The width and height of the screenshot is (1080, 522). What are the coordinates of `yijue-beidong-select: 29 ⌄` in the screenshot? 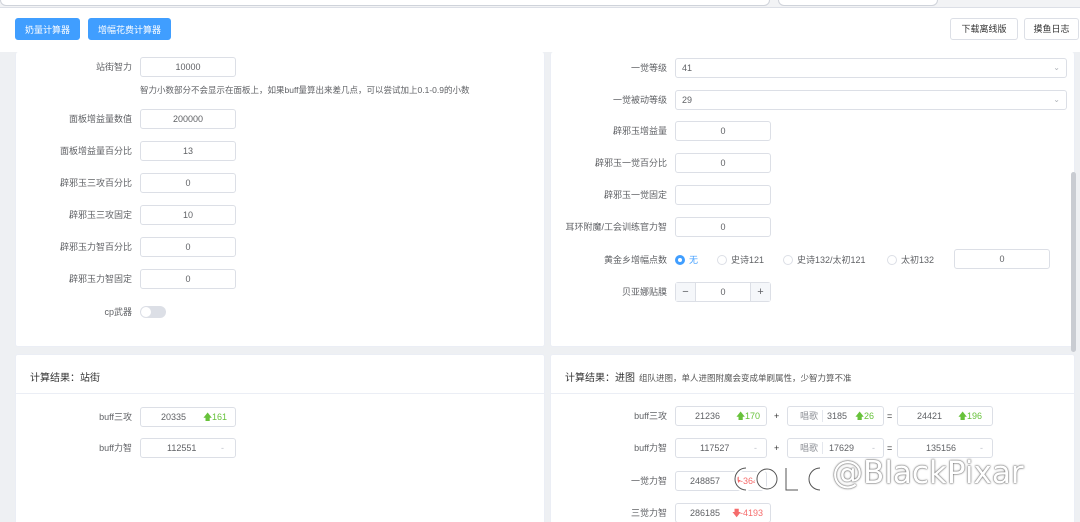 It's located at (871, 100).